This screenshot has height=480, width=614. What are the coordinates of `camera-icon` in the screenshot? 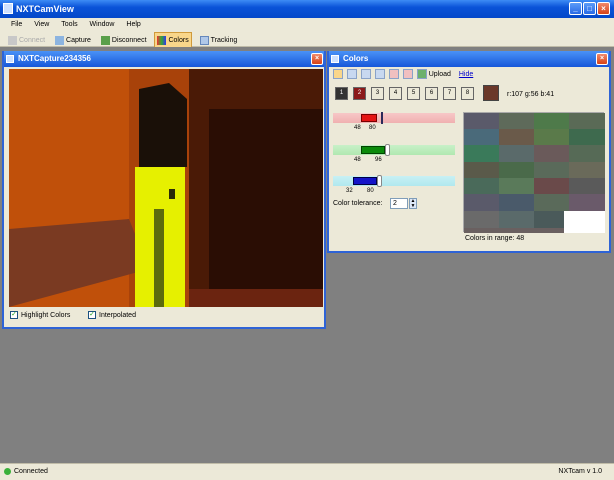 It's located at (60, 40).